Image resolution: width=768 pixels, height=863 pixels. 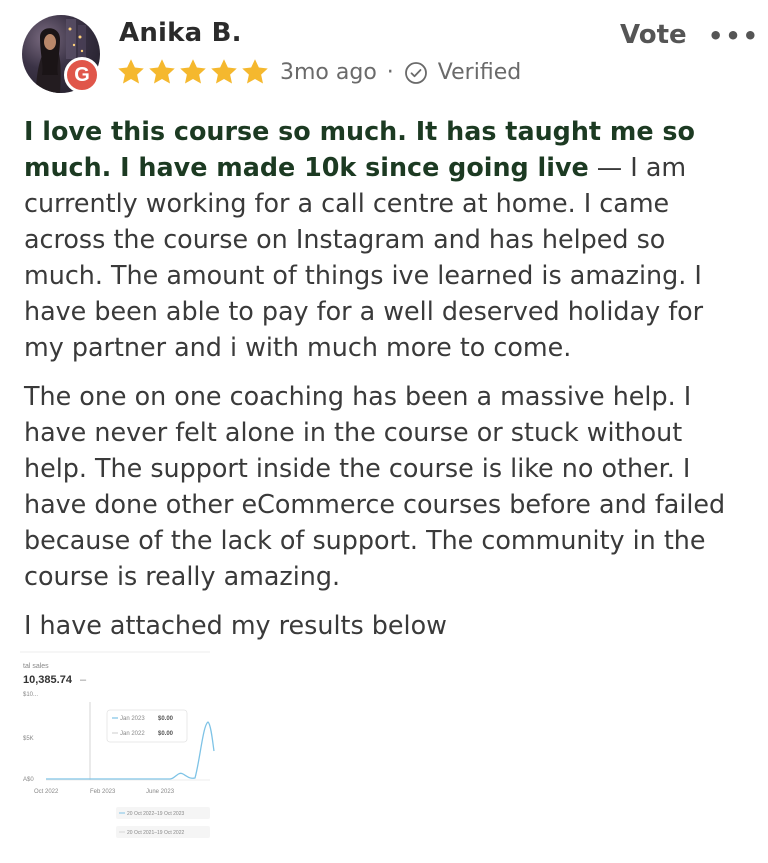 I want to click on chart-total-suffix: –, so click(x=83, y=680).